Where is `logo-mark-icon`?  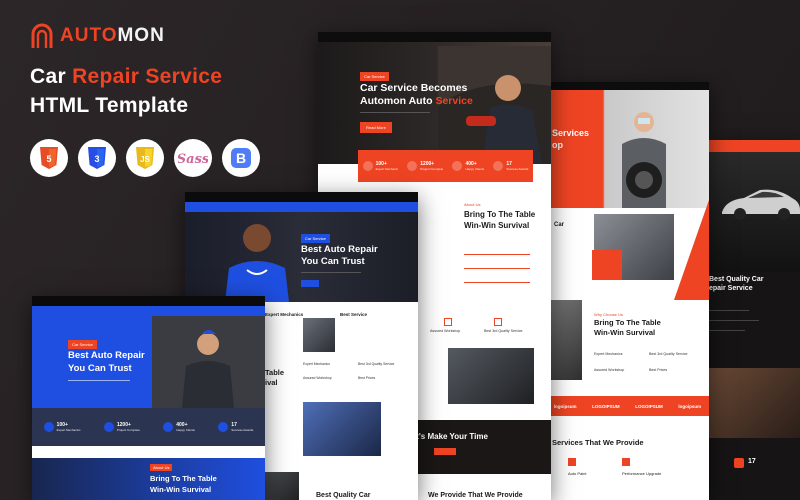
logo-mark-icon is located at coordinates (42, 35).